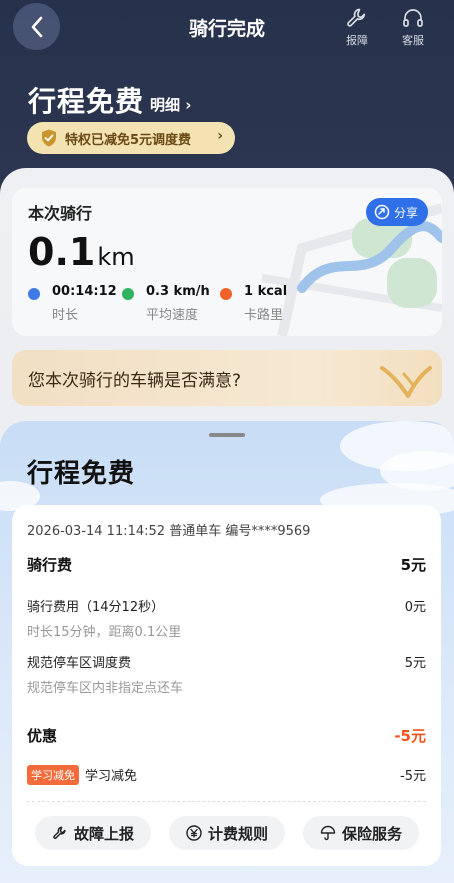 Image resolution: width=454 pixels, height=883 pixels. What do you see at coordinates (413, 565) in the screenshot?
I see `riding-fee-total: 5元` at bounding box center [413, 565].